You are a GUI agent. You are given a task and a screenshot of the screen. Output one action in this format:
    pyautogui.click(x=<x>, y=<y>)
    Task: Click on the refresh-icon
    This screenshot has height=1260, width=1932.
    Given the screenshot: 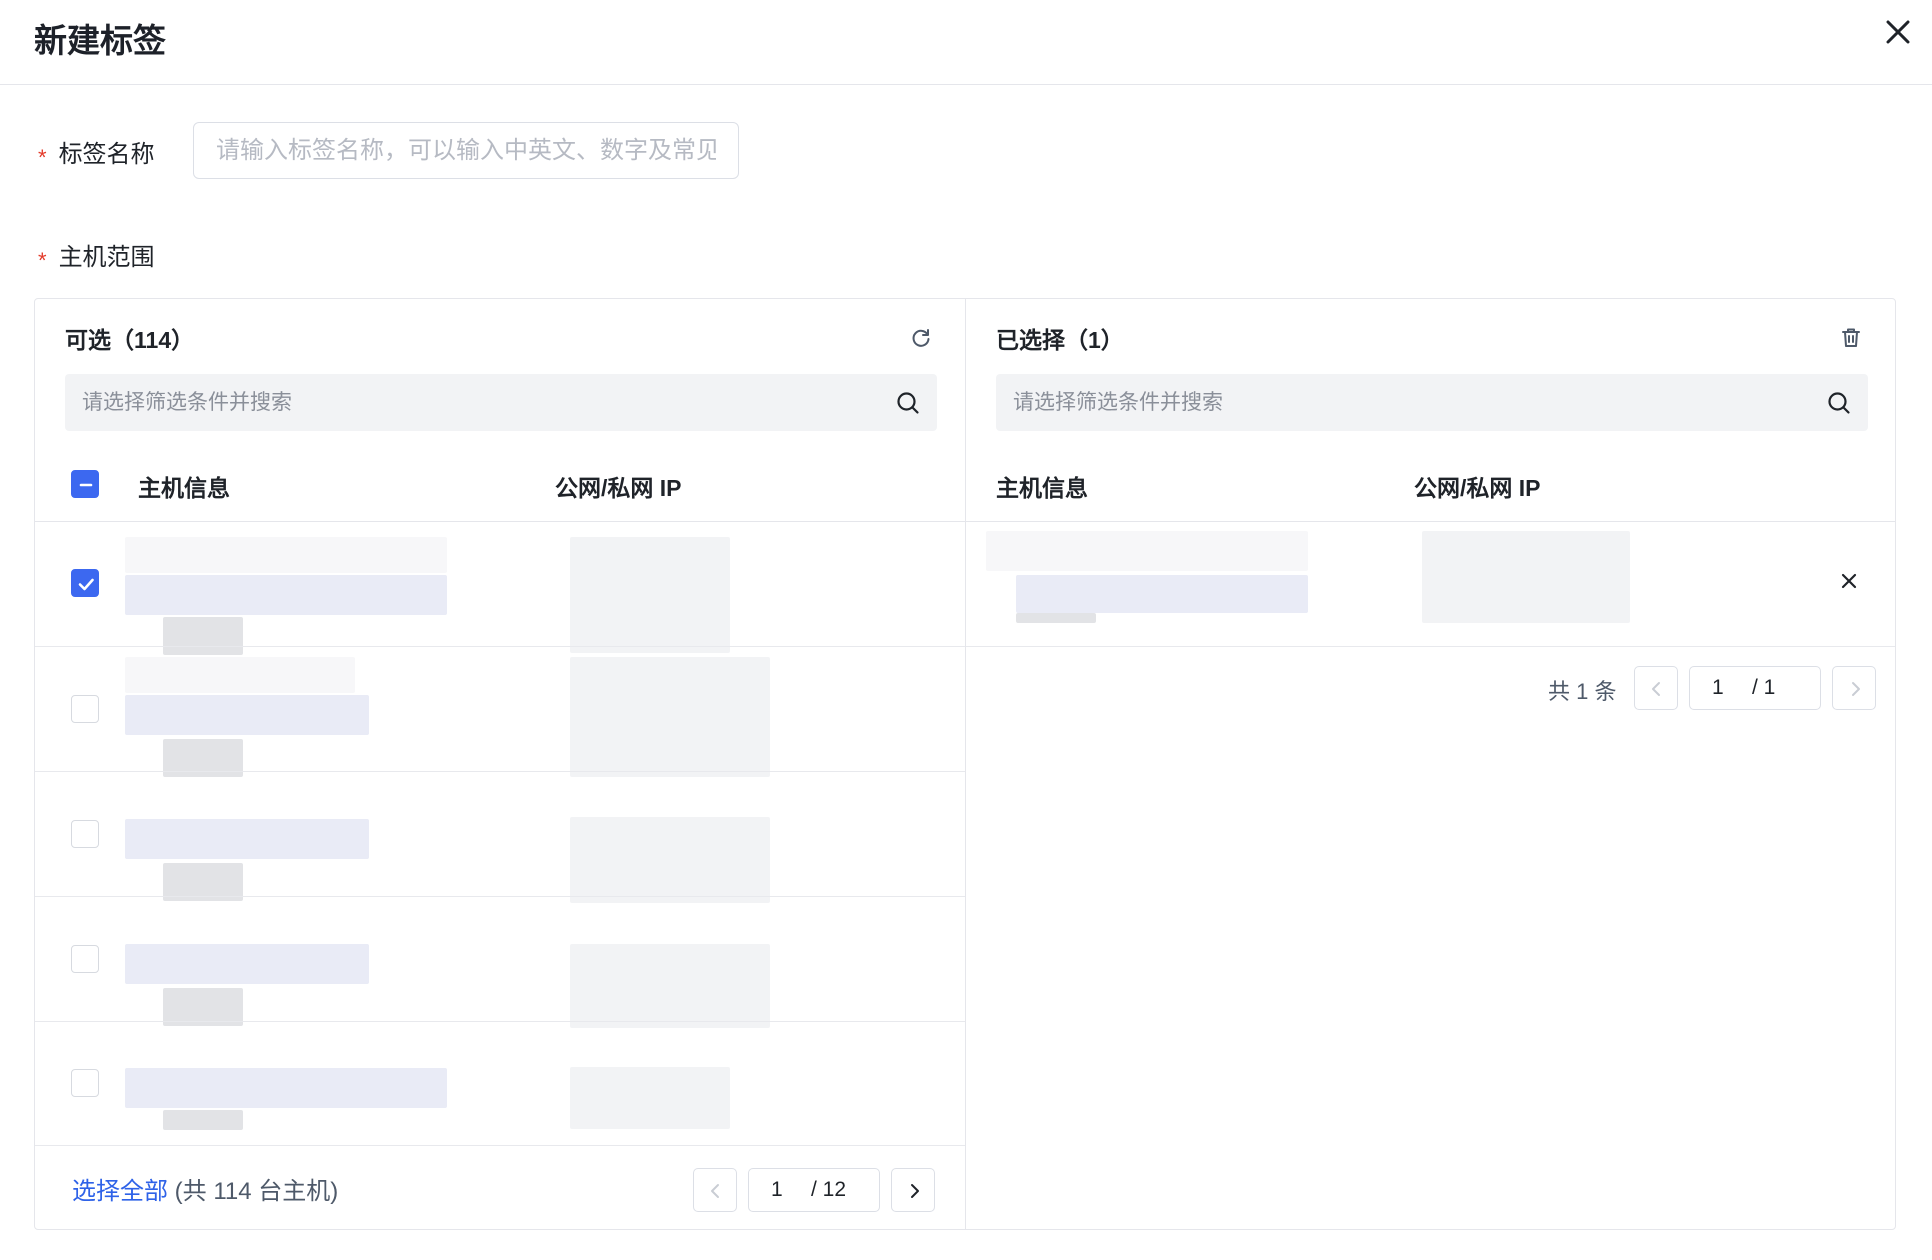 What is the action you would take?
    pyautogui.click(x=921, y=338)
    